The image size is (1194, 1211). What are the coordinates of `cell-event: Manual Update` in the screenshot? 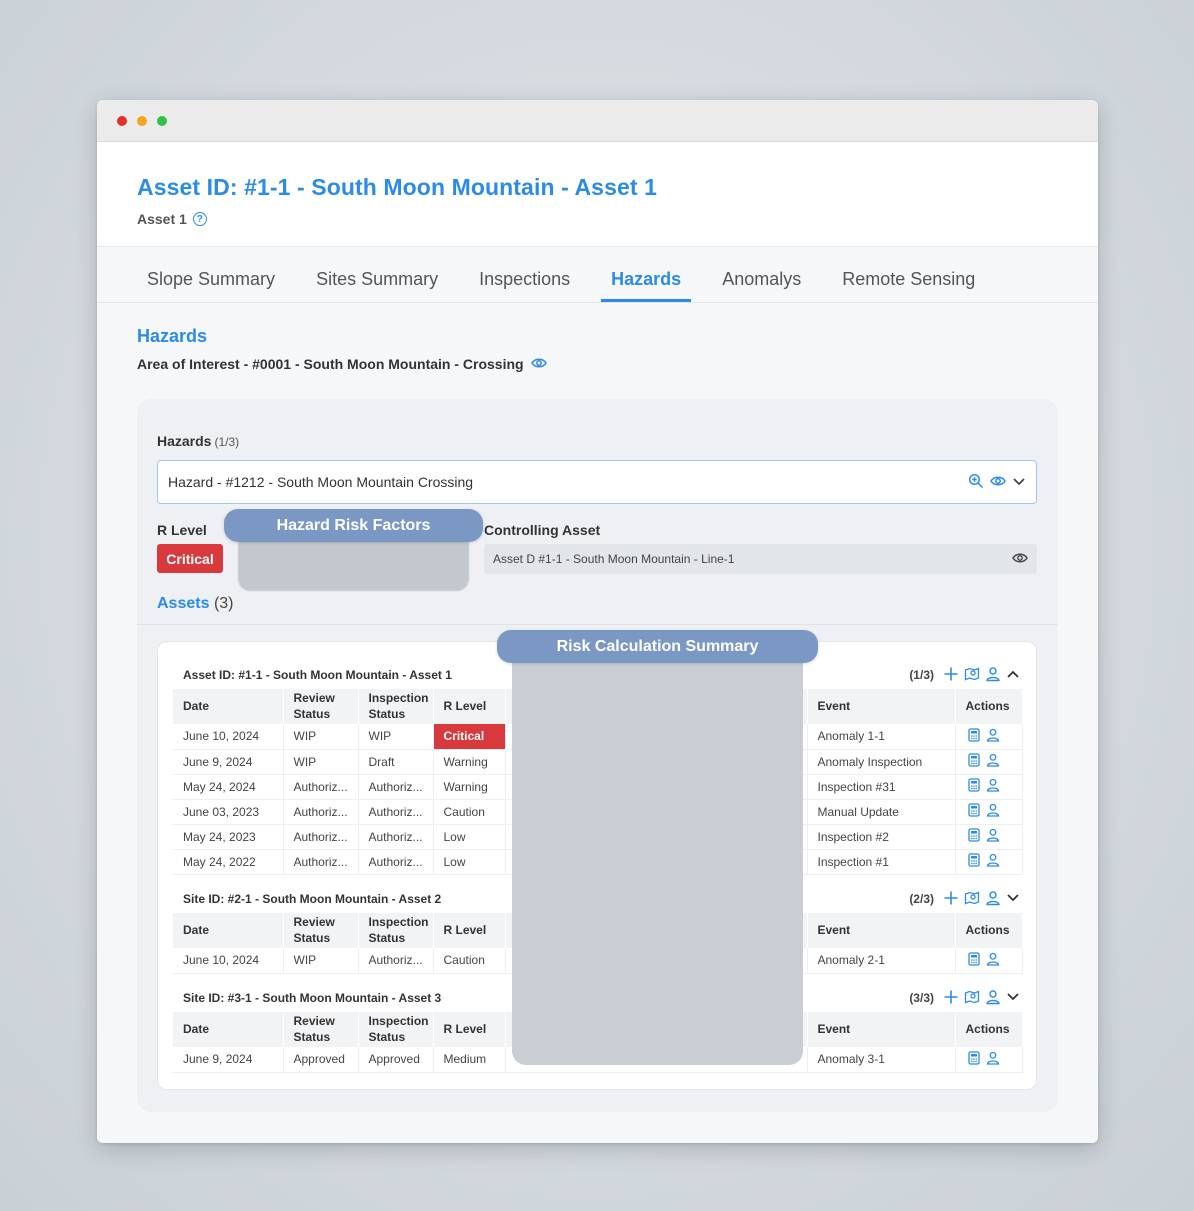 It's located at (881, 812).